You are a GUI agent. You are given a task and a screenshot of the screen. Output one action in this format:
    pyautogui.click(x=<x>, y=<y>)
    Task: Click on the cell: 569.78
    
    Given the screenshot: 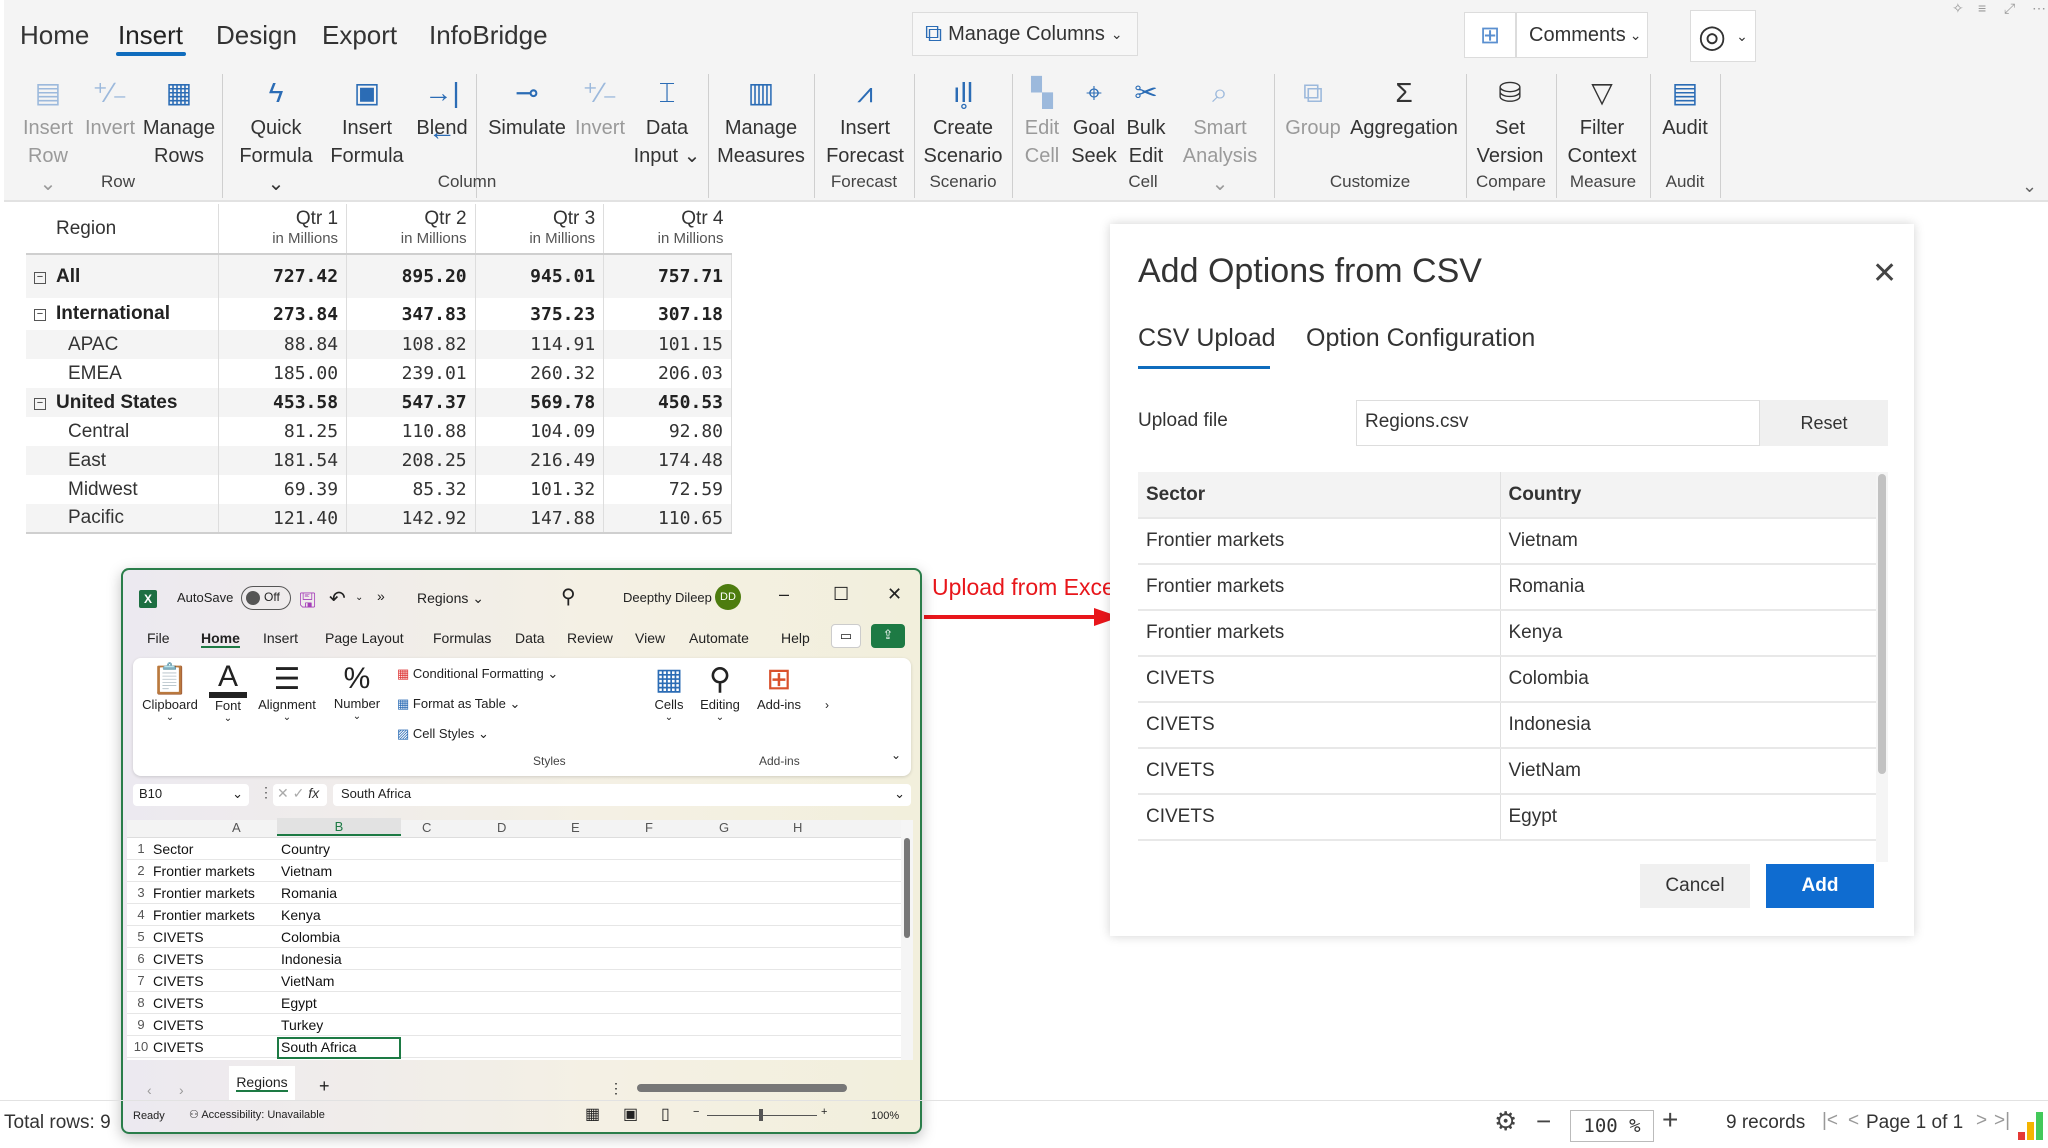 What is the action you would take?
    pyautogui.click(x=540, y=402)
    